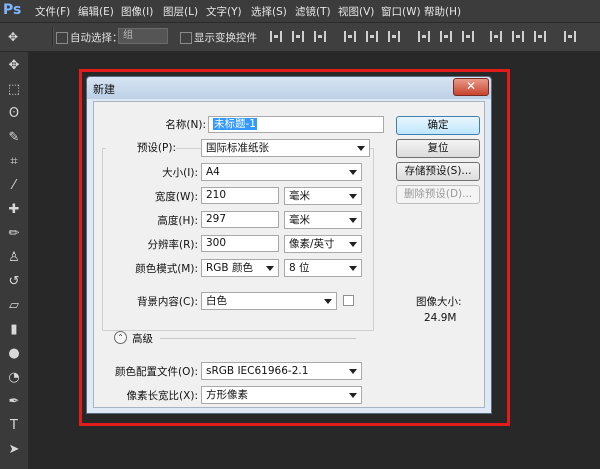 The height and width of the screenshot is (469, 600). What do you see at coordinates (52, 11) in the screenshot?
I see `menu-file: 文件(F)` at bounding box center [52, 11].